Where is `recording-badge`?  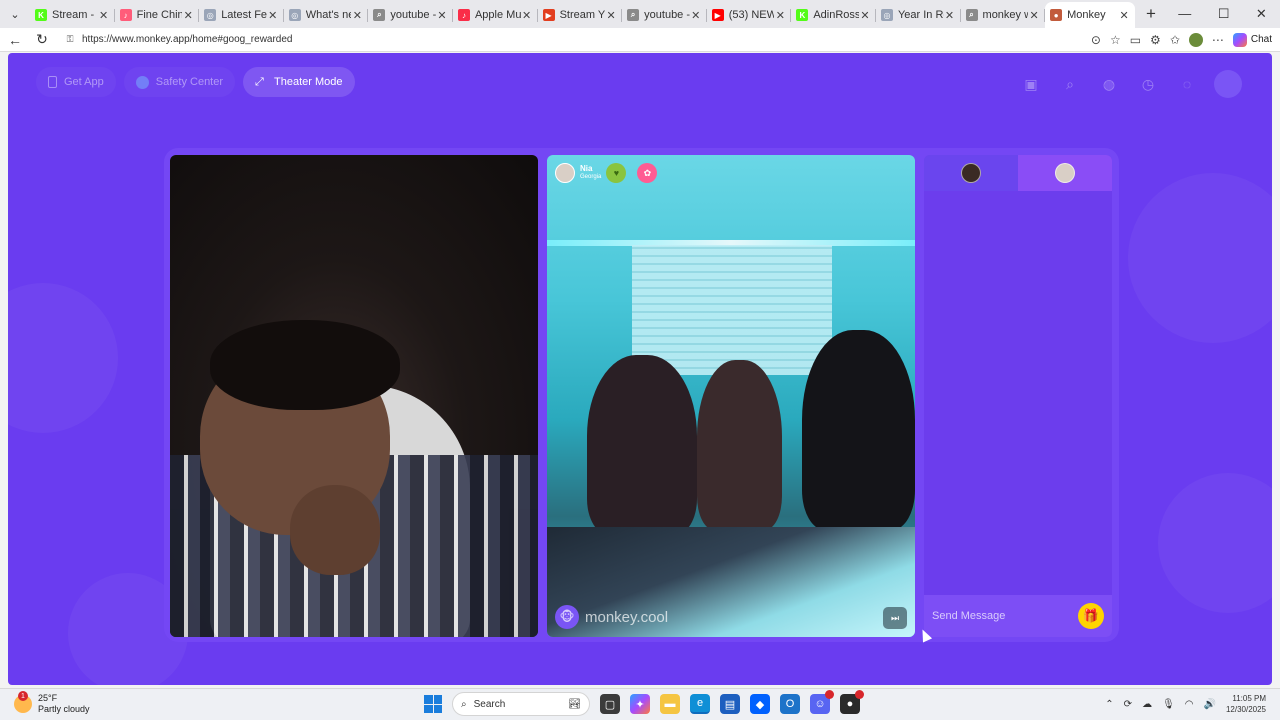
recording-badge is located at coordinates (859, 694).